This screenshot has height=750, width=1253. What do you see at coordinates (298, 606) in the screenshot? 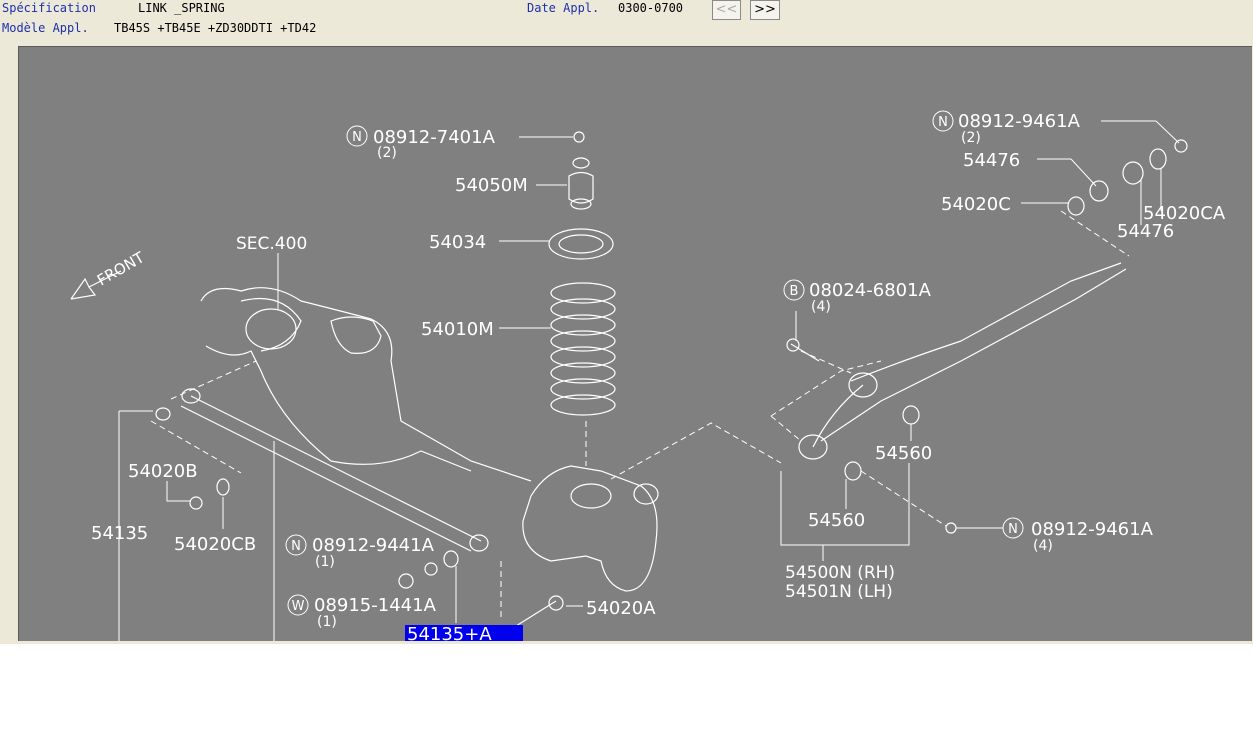
I see `prefix-w: W` at bounding box center [298, 606].